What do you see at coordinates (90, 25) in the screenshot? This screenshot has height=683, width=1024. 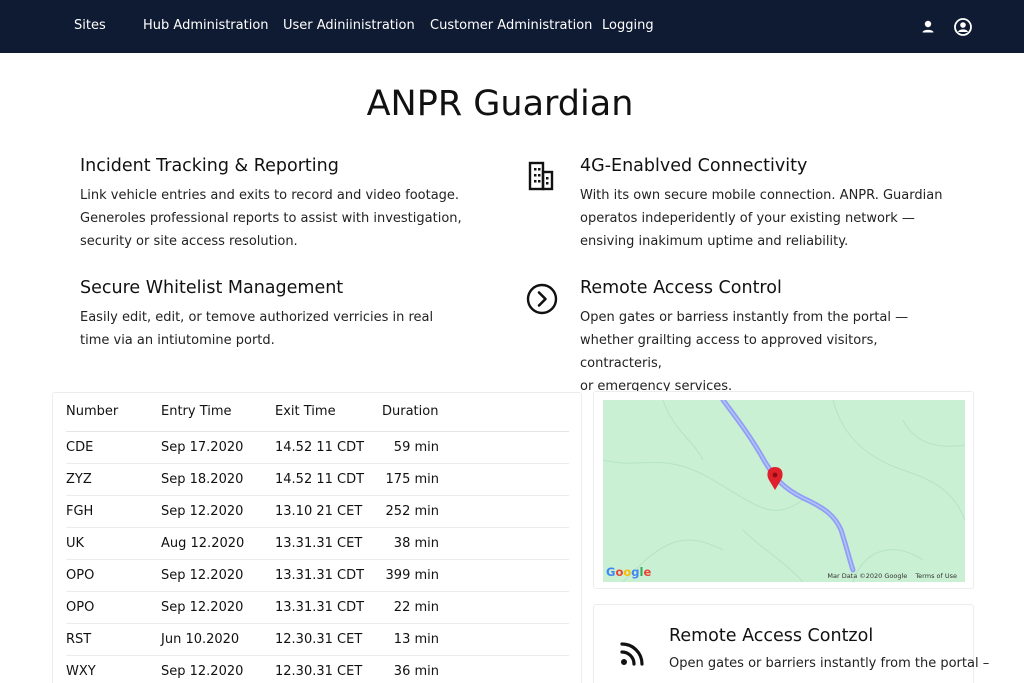 I see `nav-sites: Sites` at bounding box center [90, 25].